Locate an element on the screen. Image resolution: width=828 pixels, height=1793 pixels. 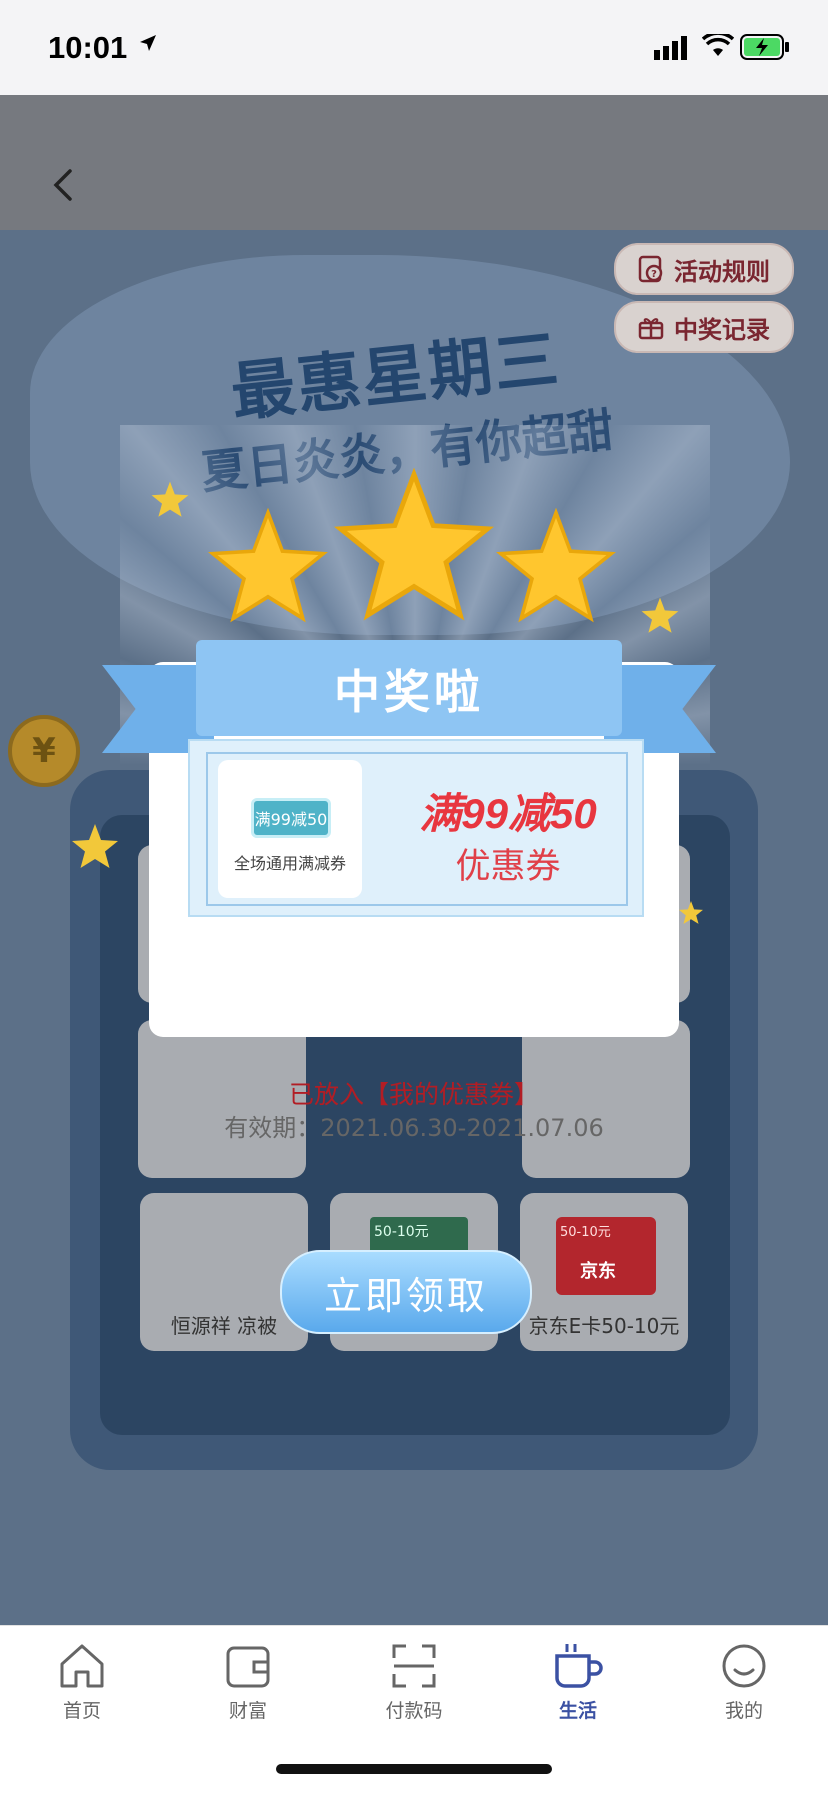
tab-wealth-label: 财富 is located at coordinates (247, 1711).